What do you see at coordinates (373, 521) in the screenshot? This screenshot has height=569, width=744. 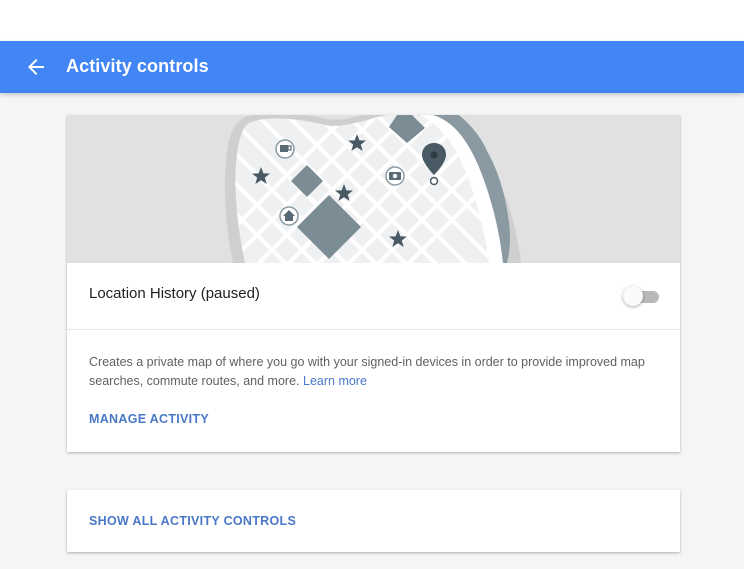 I see `show-all-card: SHOW ALL ACTIVITY CONTROLS` at bounding box center [373, 521].